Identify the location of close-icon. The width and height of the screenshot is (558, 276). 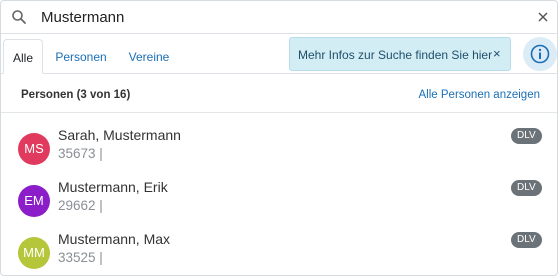
(543, 17).